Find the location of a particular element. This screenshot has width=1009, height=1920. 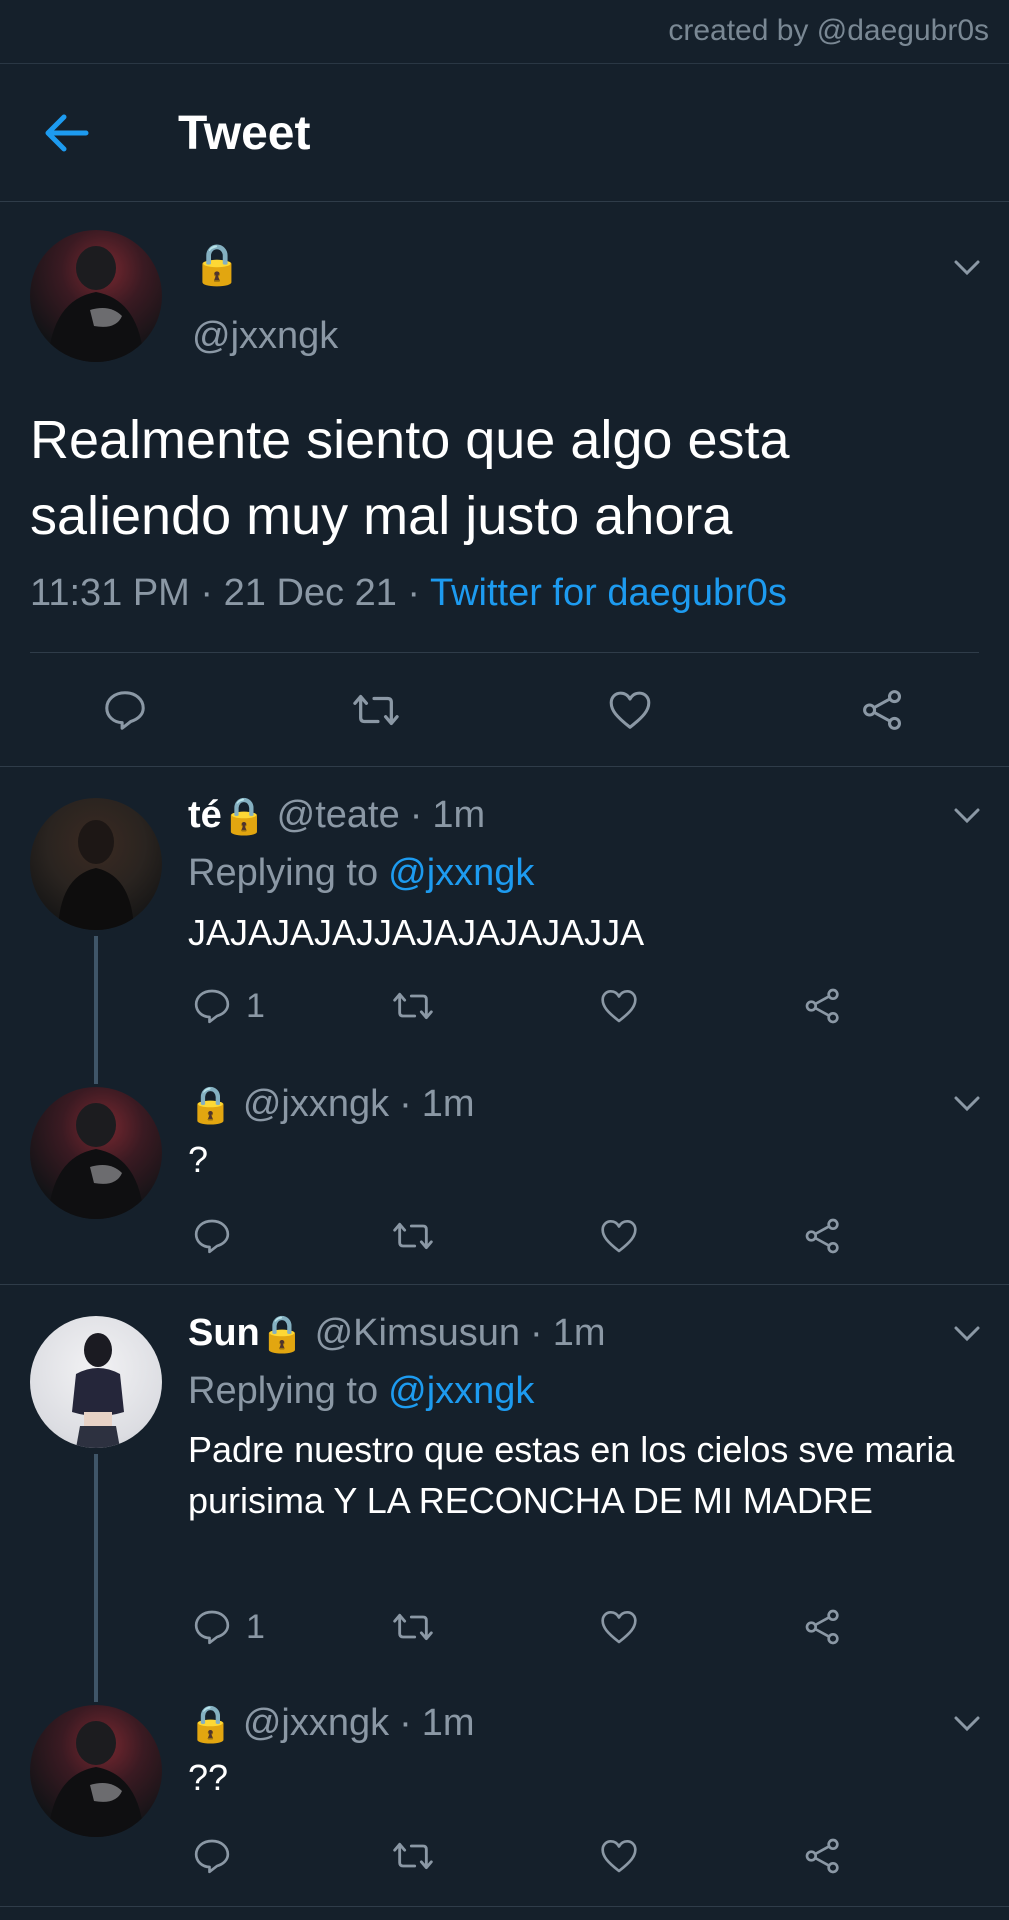

app-header: Tweet is located at coordinates (504, 132).